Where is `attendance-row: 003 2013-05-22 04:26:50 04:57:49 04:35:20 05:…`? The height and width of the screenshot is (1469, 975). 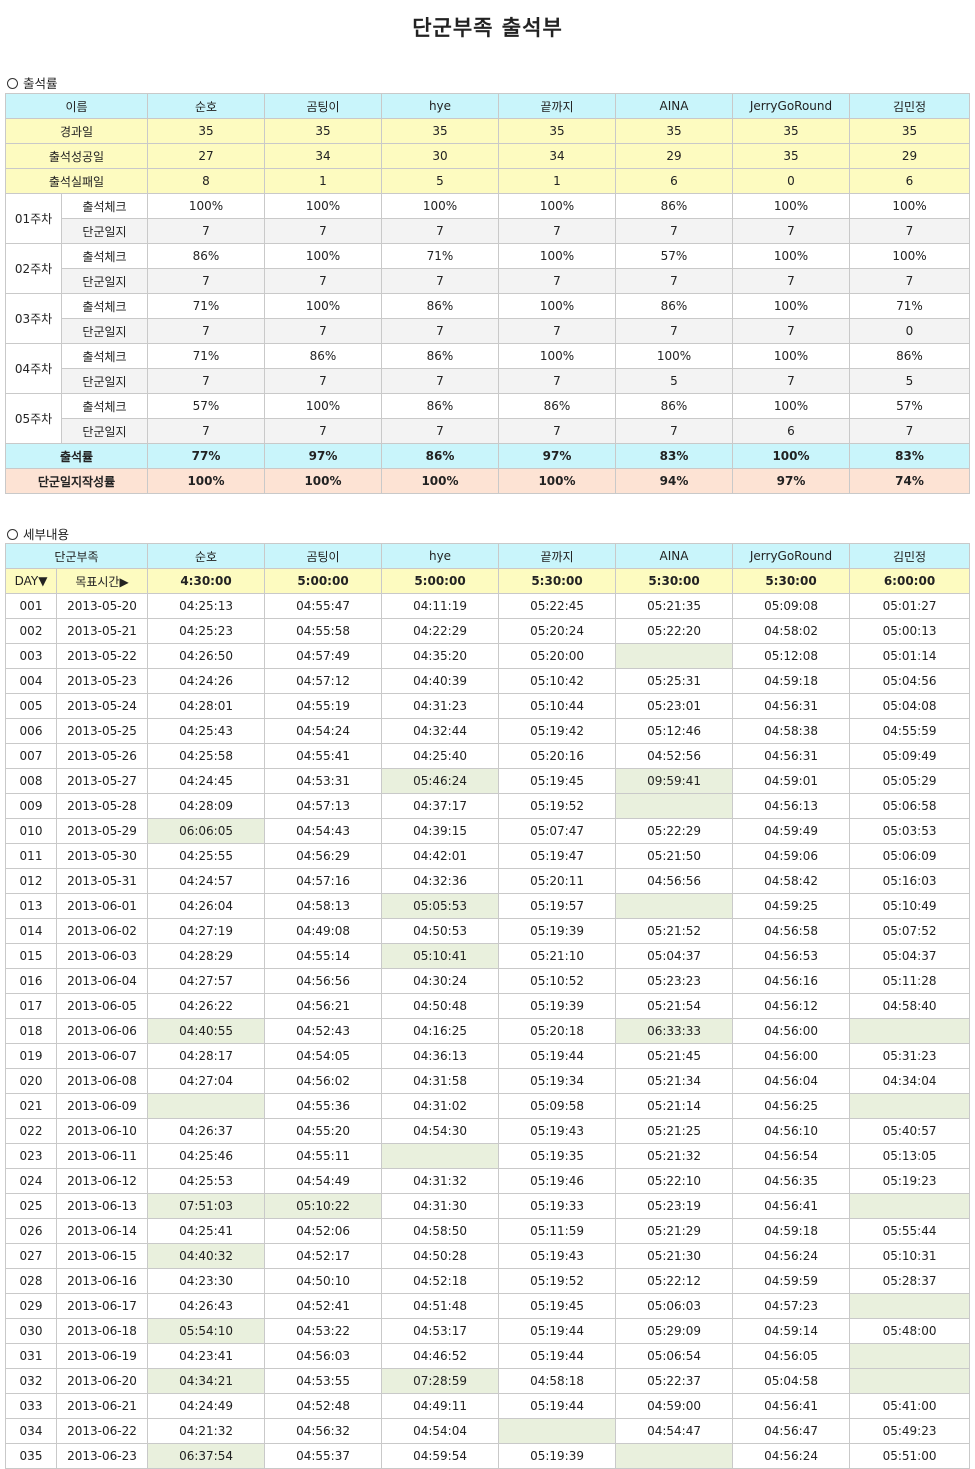 attendance-row: 003 2013-05-22 04:26:50 04:57:49 04:35:20 05:… is located at coordinates (488, 656).